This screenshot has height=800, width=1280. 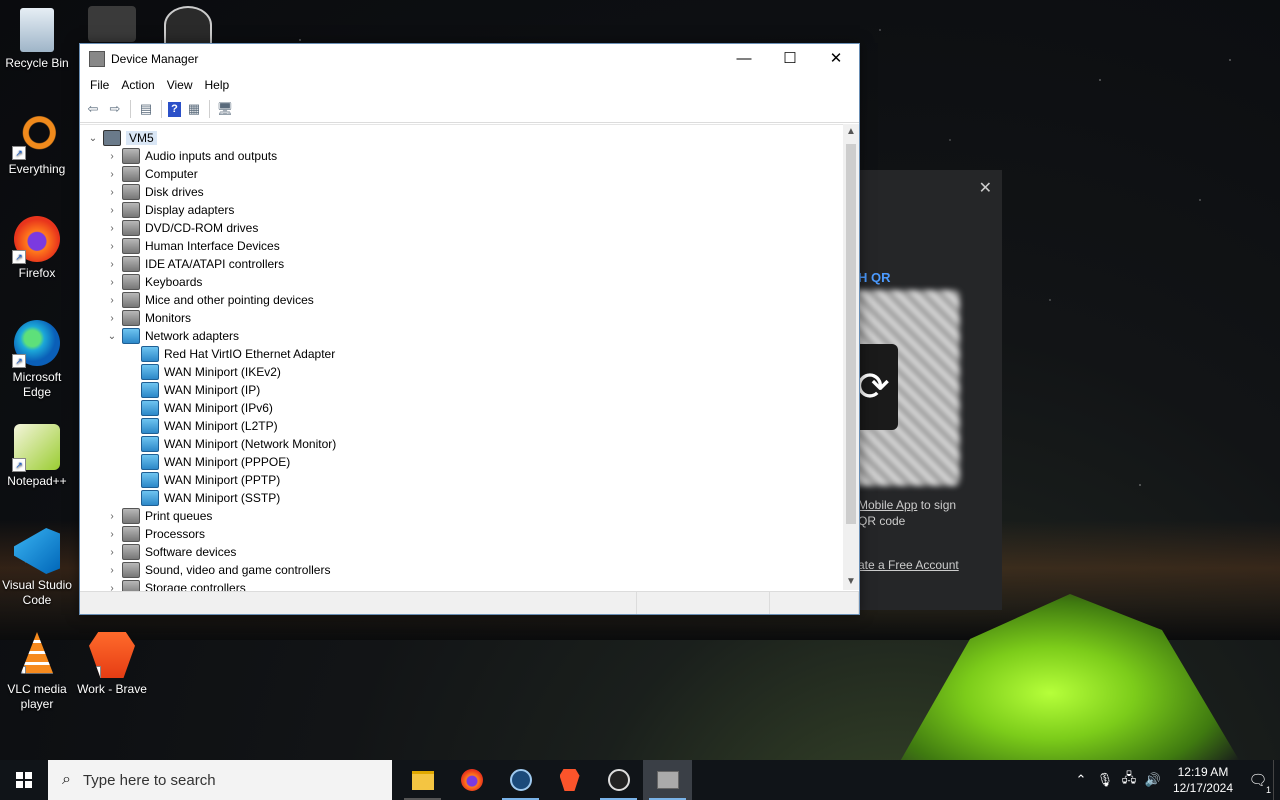 What do you see at coordinates (1129, 780) in the screenshot?
I see `network-icon: 🖧` at bounding box center [1129, 780].